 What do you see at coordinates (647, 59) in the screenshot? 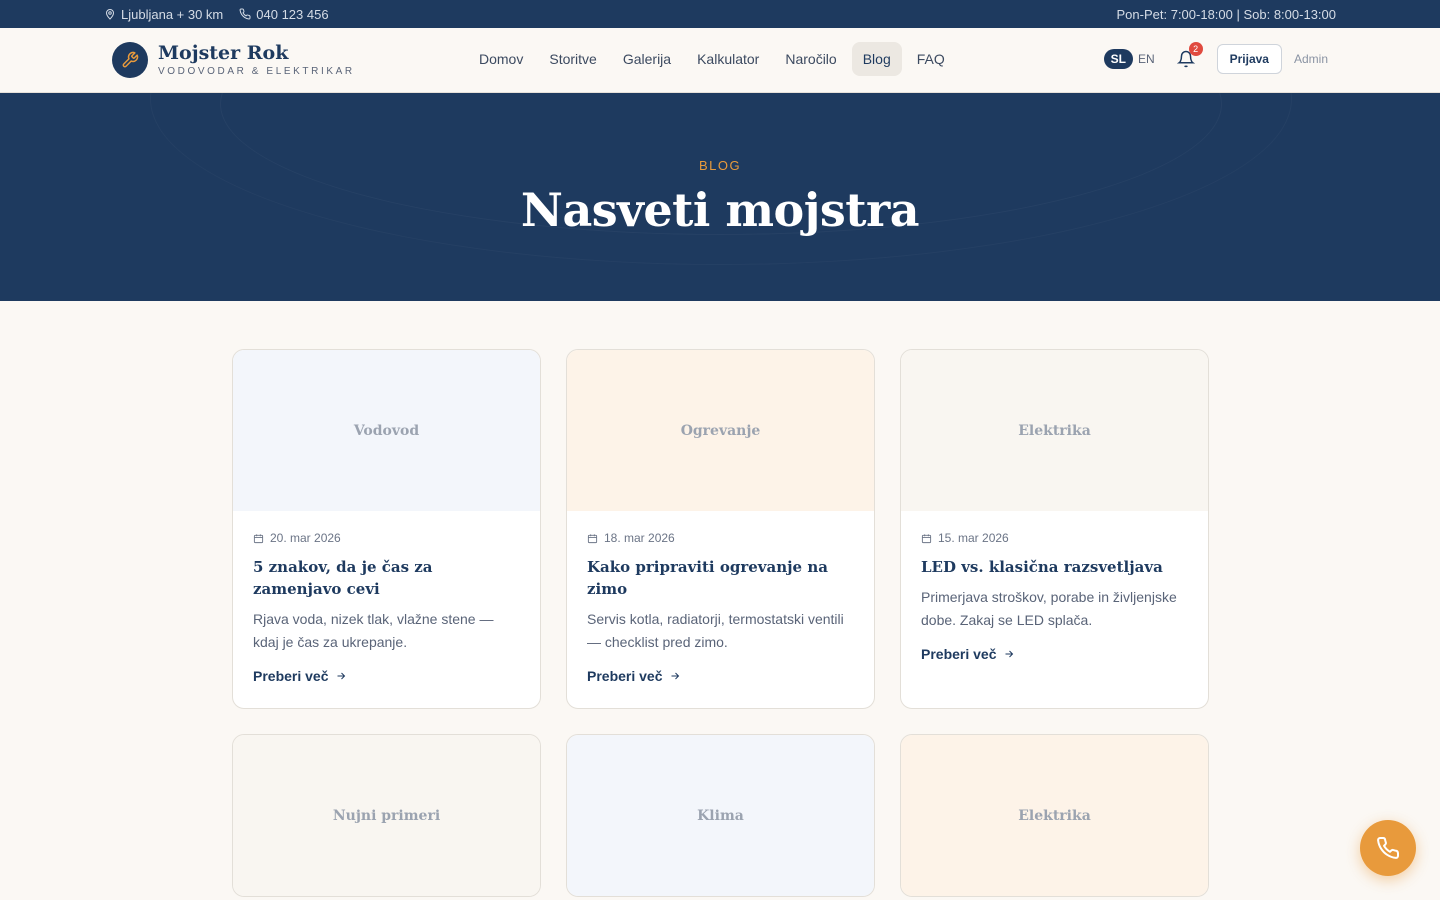
I see `nav-item-galerija: Galerija` at bounding box center [647, 59].